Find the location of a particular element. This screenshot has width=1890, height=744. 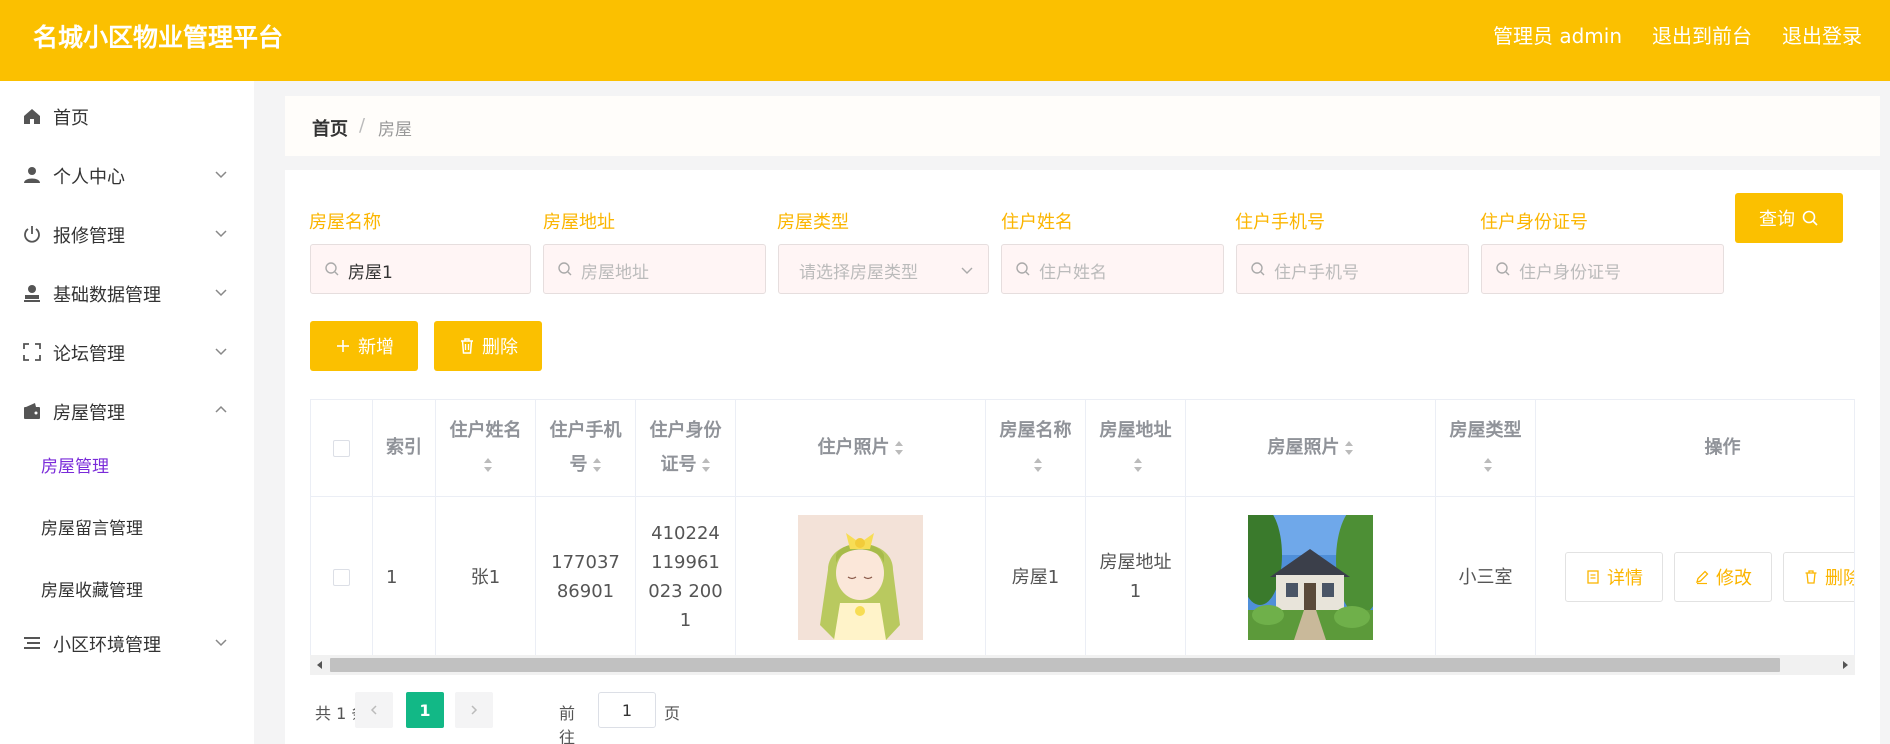

resident-name-placeholder: 住户姓名 is located at coordinates (1073, 273).